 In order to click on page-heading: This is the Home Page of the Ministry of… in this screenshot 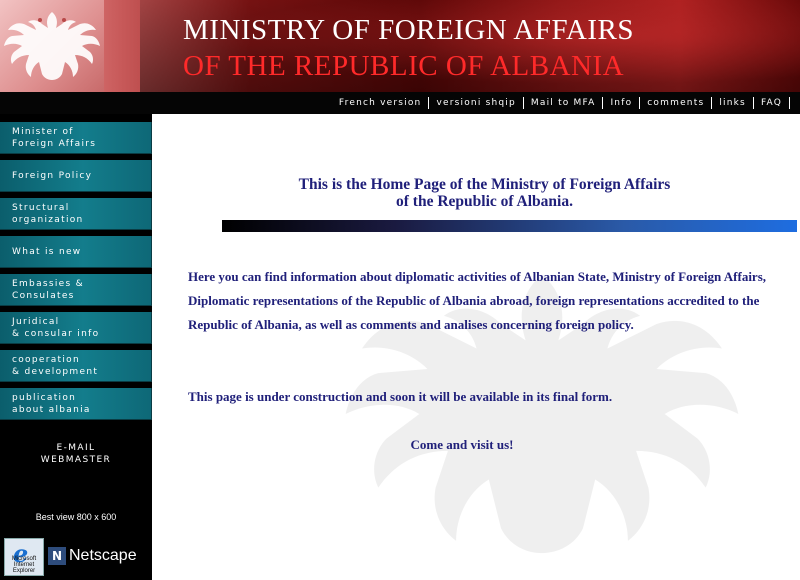, I will do `click(484, 193)`.